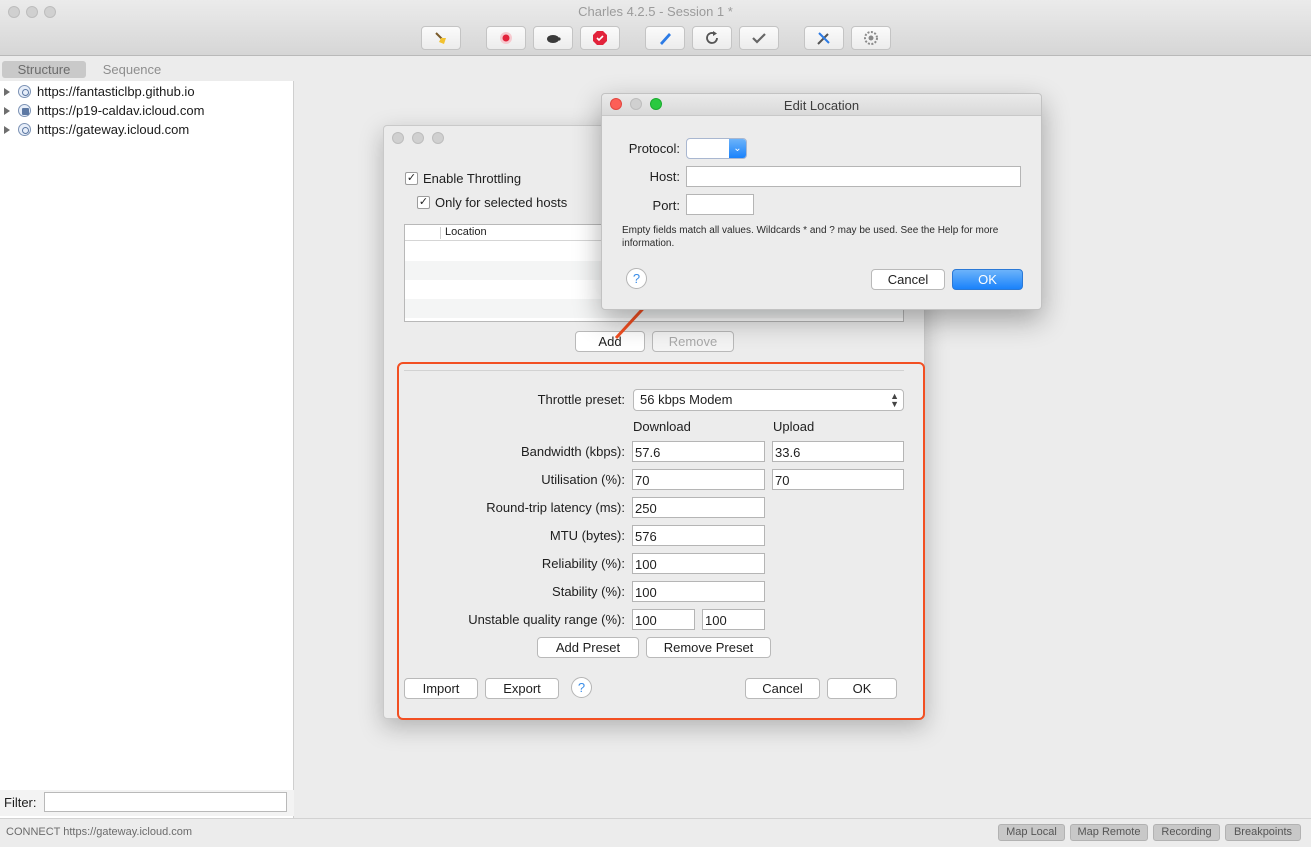 Image resolution: width=1311 pixels, height=847 pixels. What do you see at coordinates (20, 802) in the screenshot?
I see `filter-label: Filter:` at bounding box center [20, 802].